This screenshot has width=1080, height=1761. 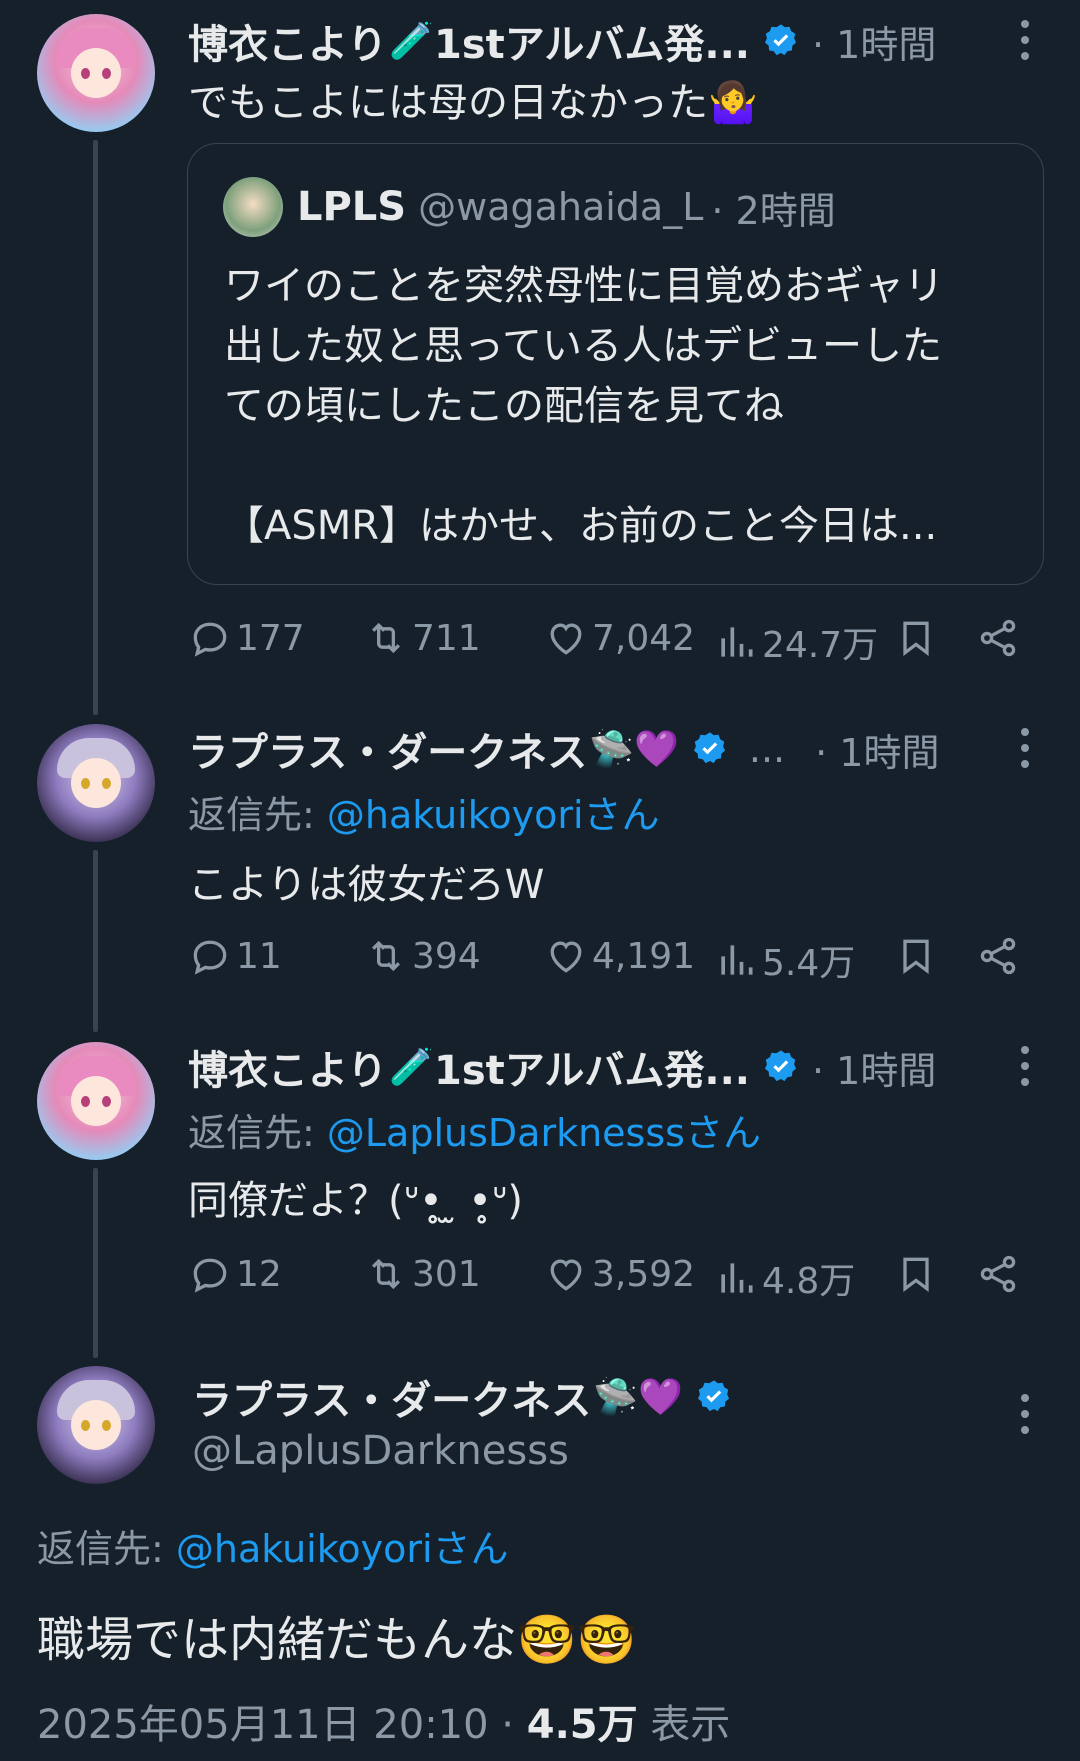 I want to click on quoted-tweet-header: LPLS @wagahaida_L · 2時間, so click(x=529, y=207).